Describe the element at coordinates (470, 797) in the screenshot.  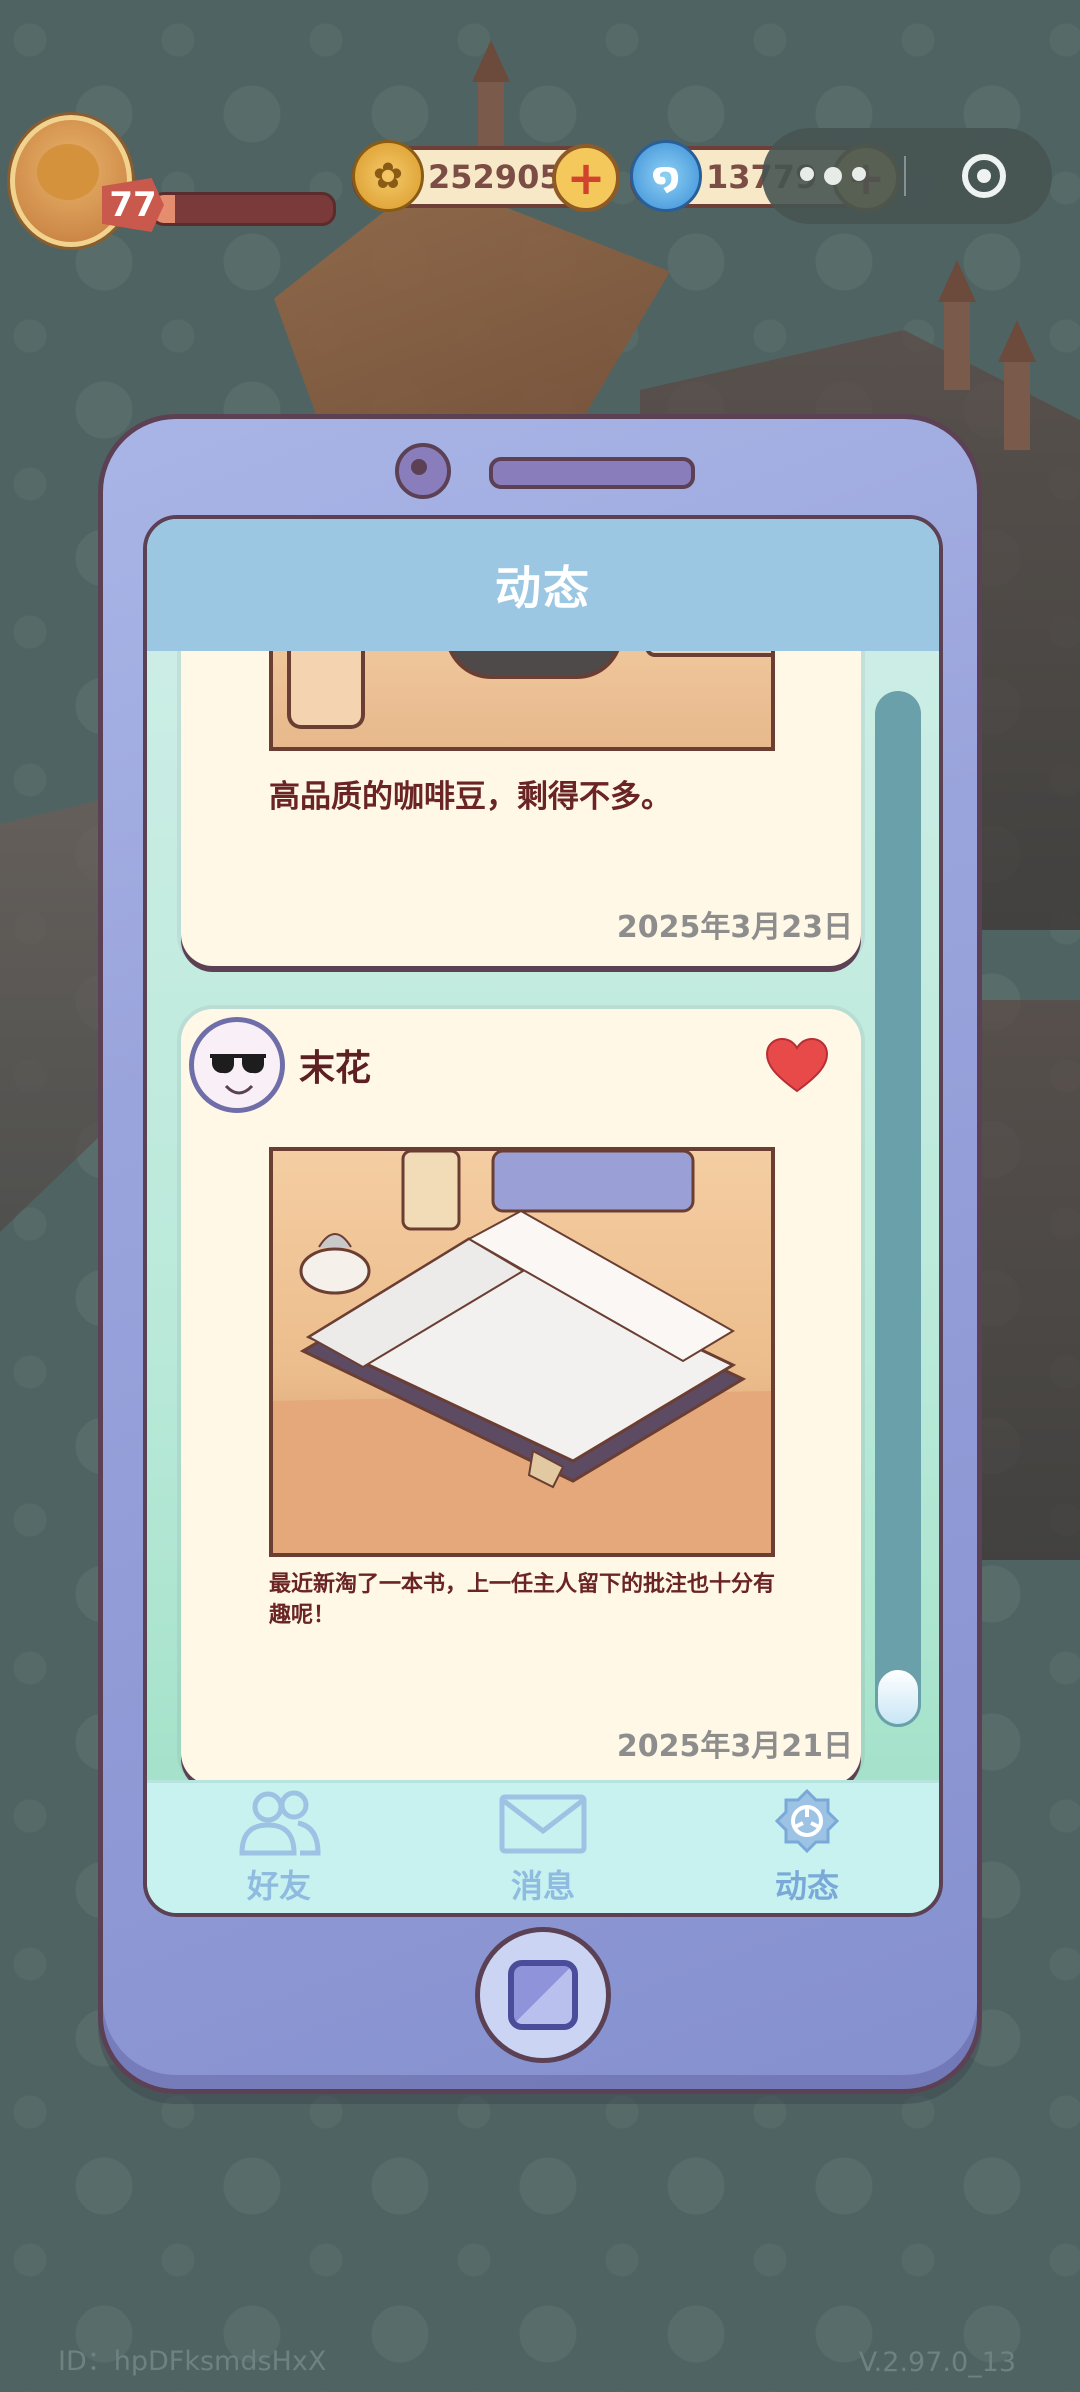
I see `post-text: 高品质的咖啡豆，剩得不多。` at that location.